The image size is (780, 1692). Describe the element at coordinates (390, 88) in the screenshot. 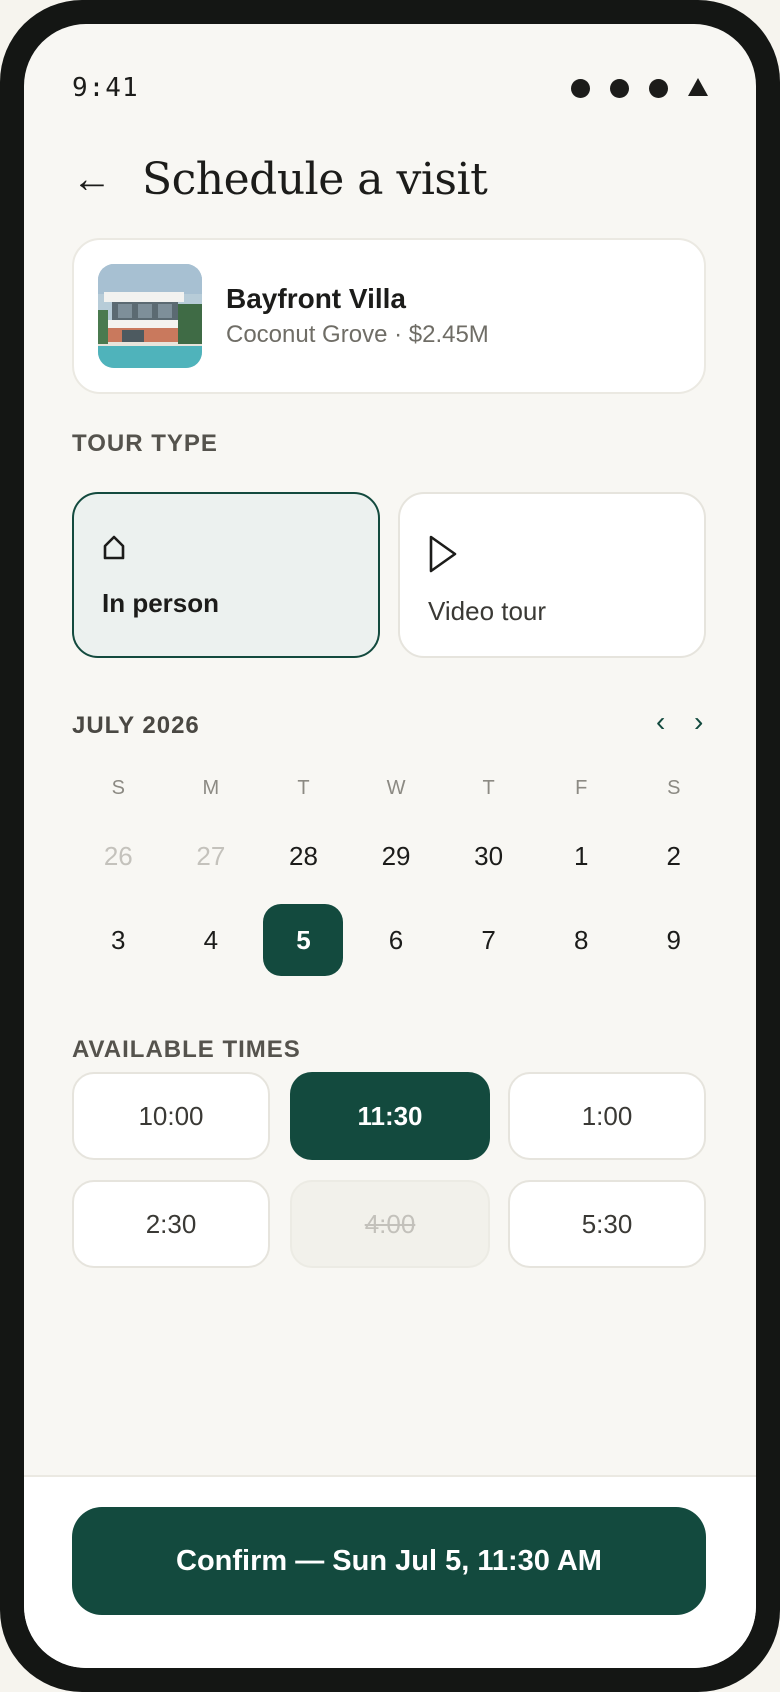

I see `status-bar: 9:41` at that location.